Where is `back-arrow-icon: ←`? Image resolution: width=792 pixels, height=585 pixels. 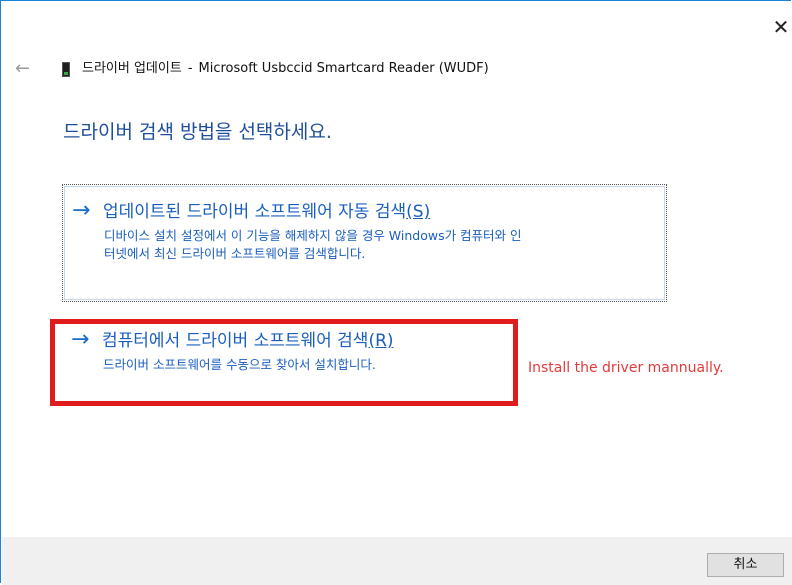
back-arrow-icon: ← is located at coordinates (27, 69).